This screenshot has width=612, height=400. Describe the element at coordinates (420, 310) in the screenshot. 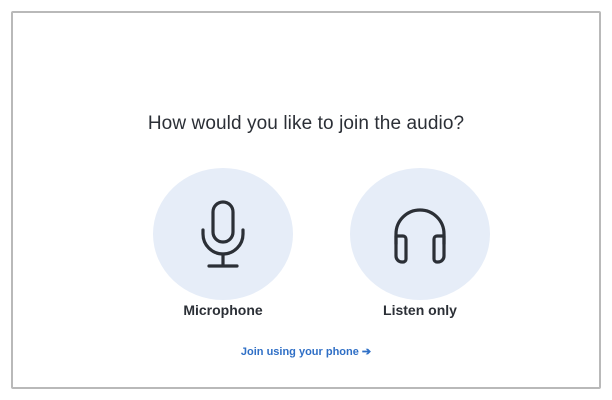

I see `listen-only-label: Listen only` at that location.